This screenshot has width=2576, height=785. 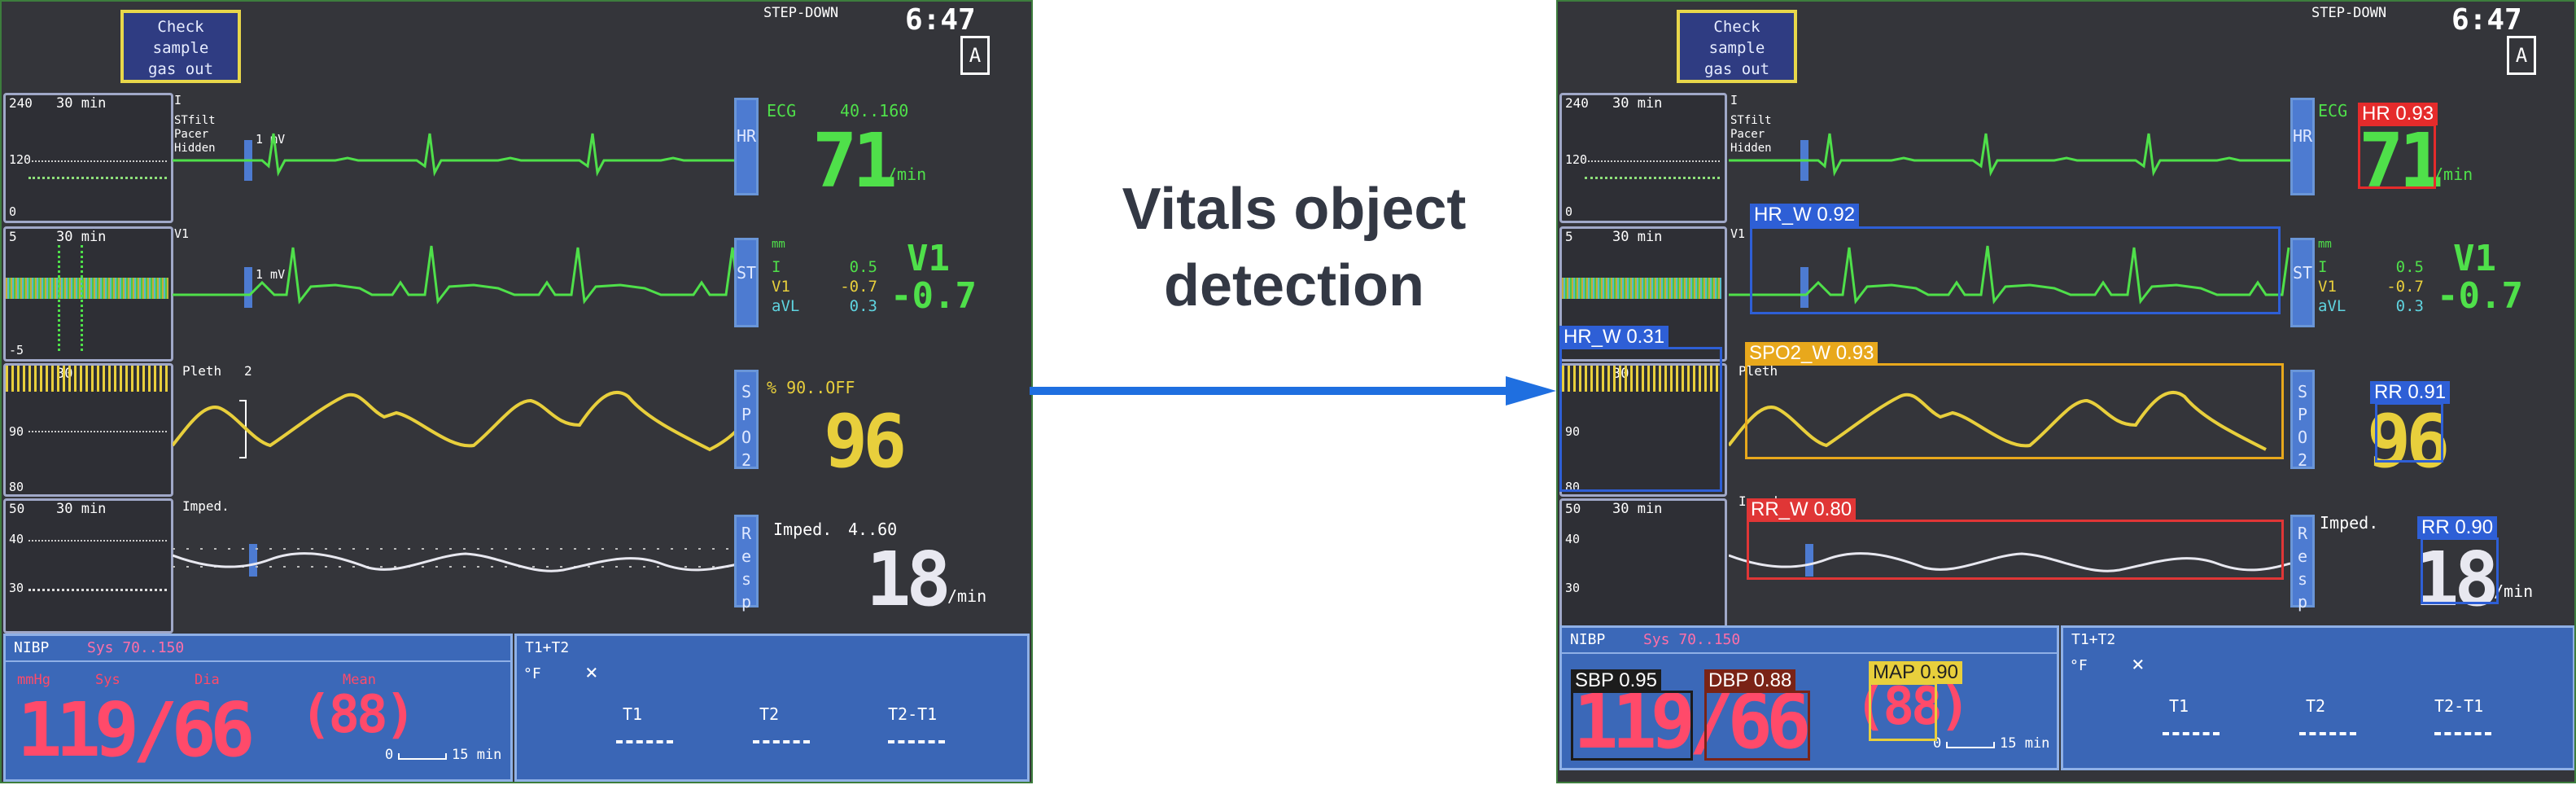 What do you see at coordinates (855, 160) in the screenshot?
I see `hr-value: 71` at bounding box center [855, 160].